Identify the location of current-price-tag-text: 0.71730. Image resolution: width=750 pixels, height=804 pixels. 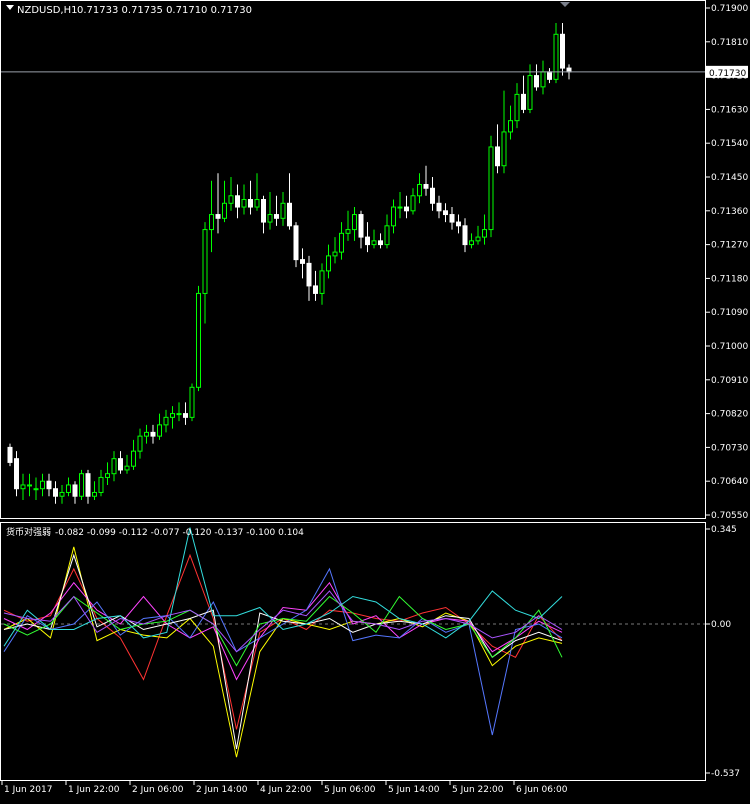
(727, 74).